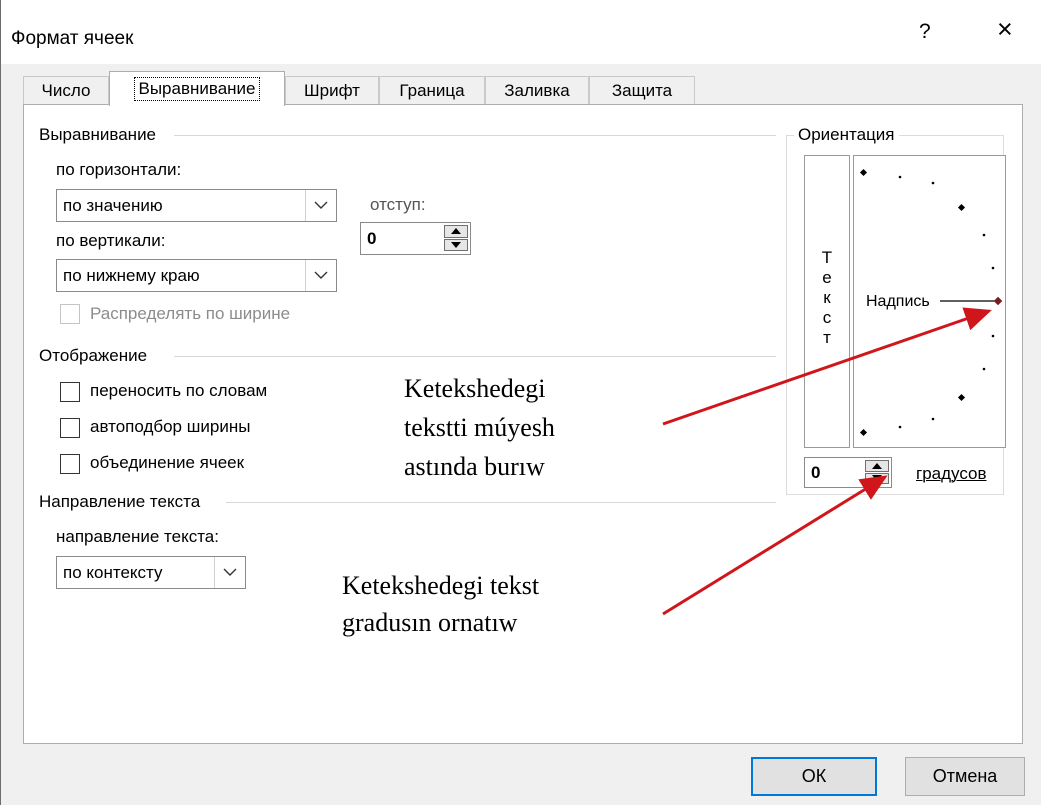 This screenshot has width=1041, height=805. I want to click on annotation-arrows, so click(827, 461).